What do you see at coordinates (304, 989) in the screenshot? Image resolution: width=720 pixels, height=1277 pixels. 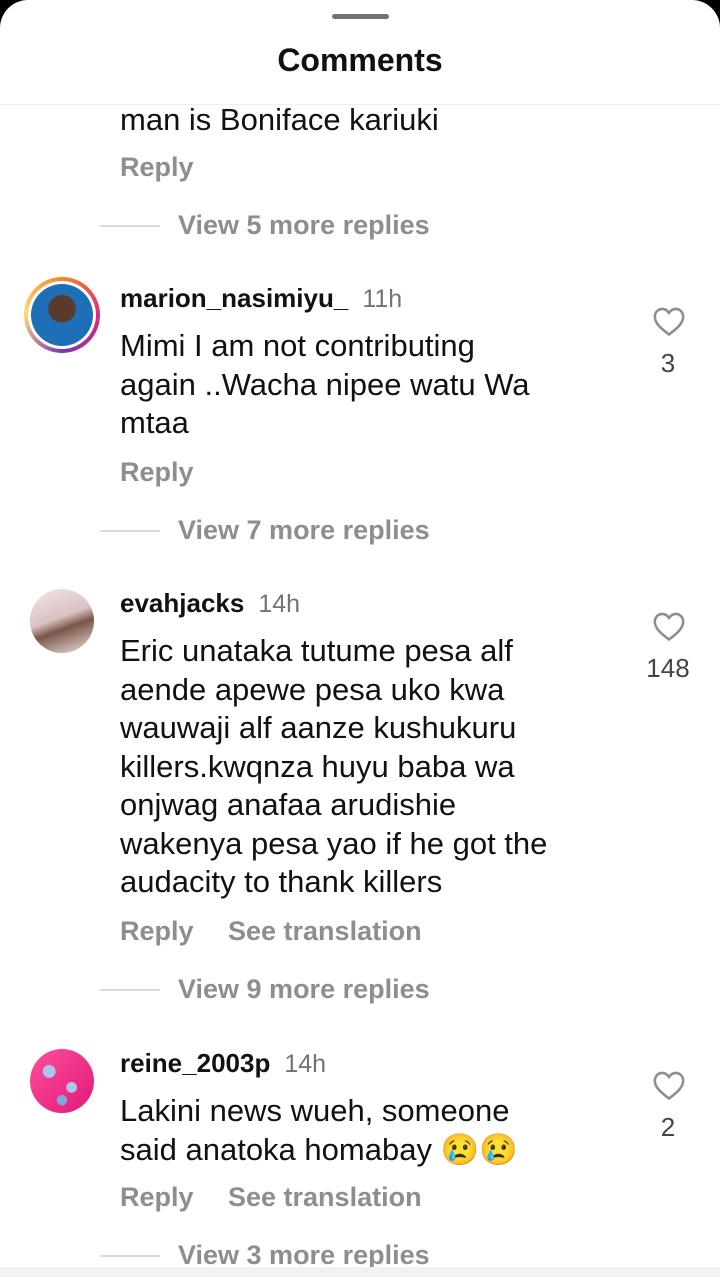 I see `view-more-replies-button: View 9 more replies` at bounding box center [304, 989].